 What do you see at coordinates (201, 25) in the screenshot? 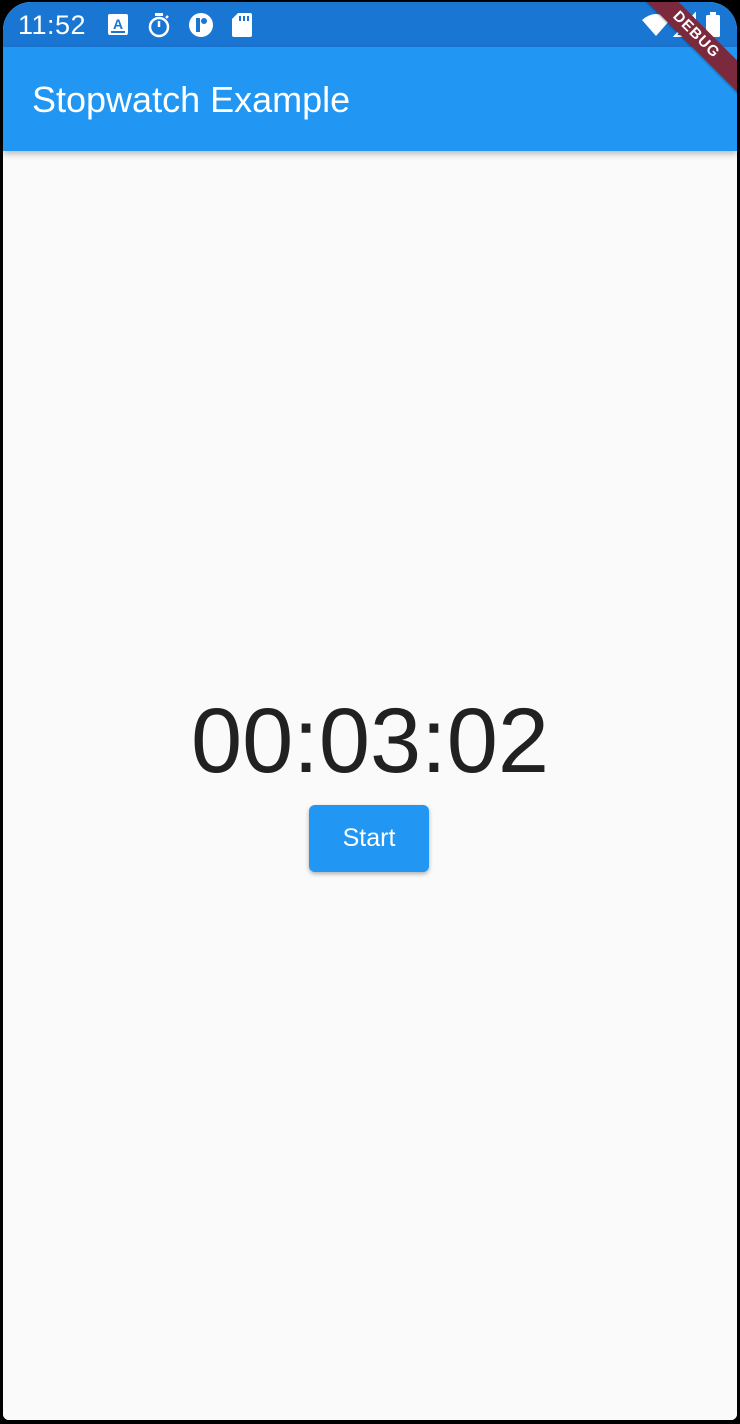
I see `mastodon-icon` at bounding box center [201, 25].